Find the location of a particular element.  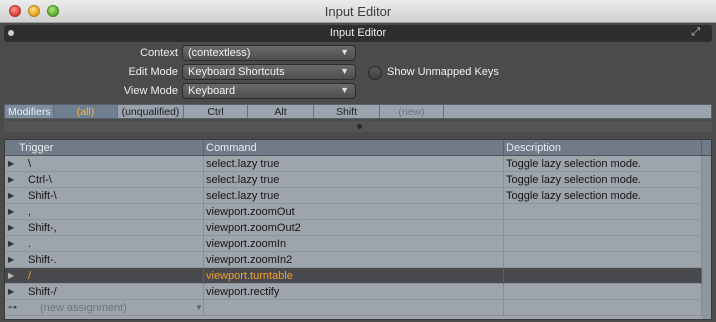

trigger-text: \ is located at coordinates (30, 164).